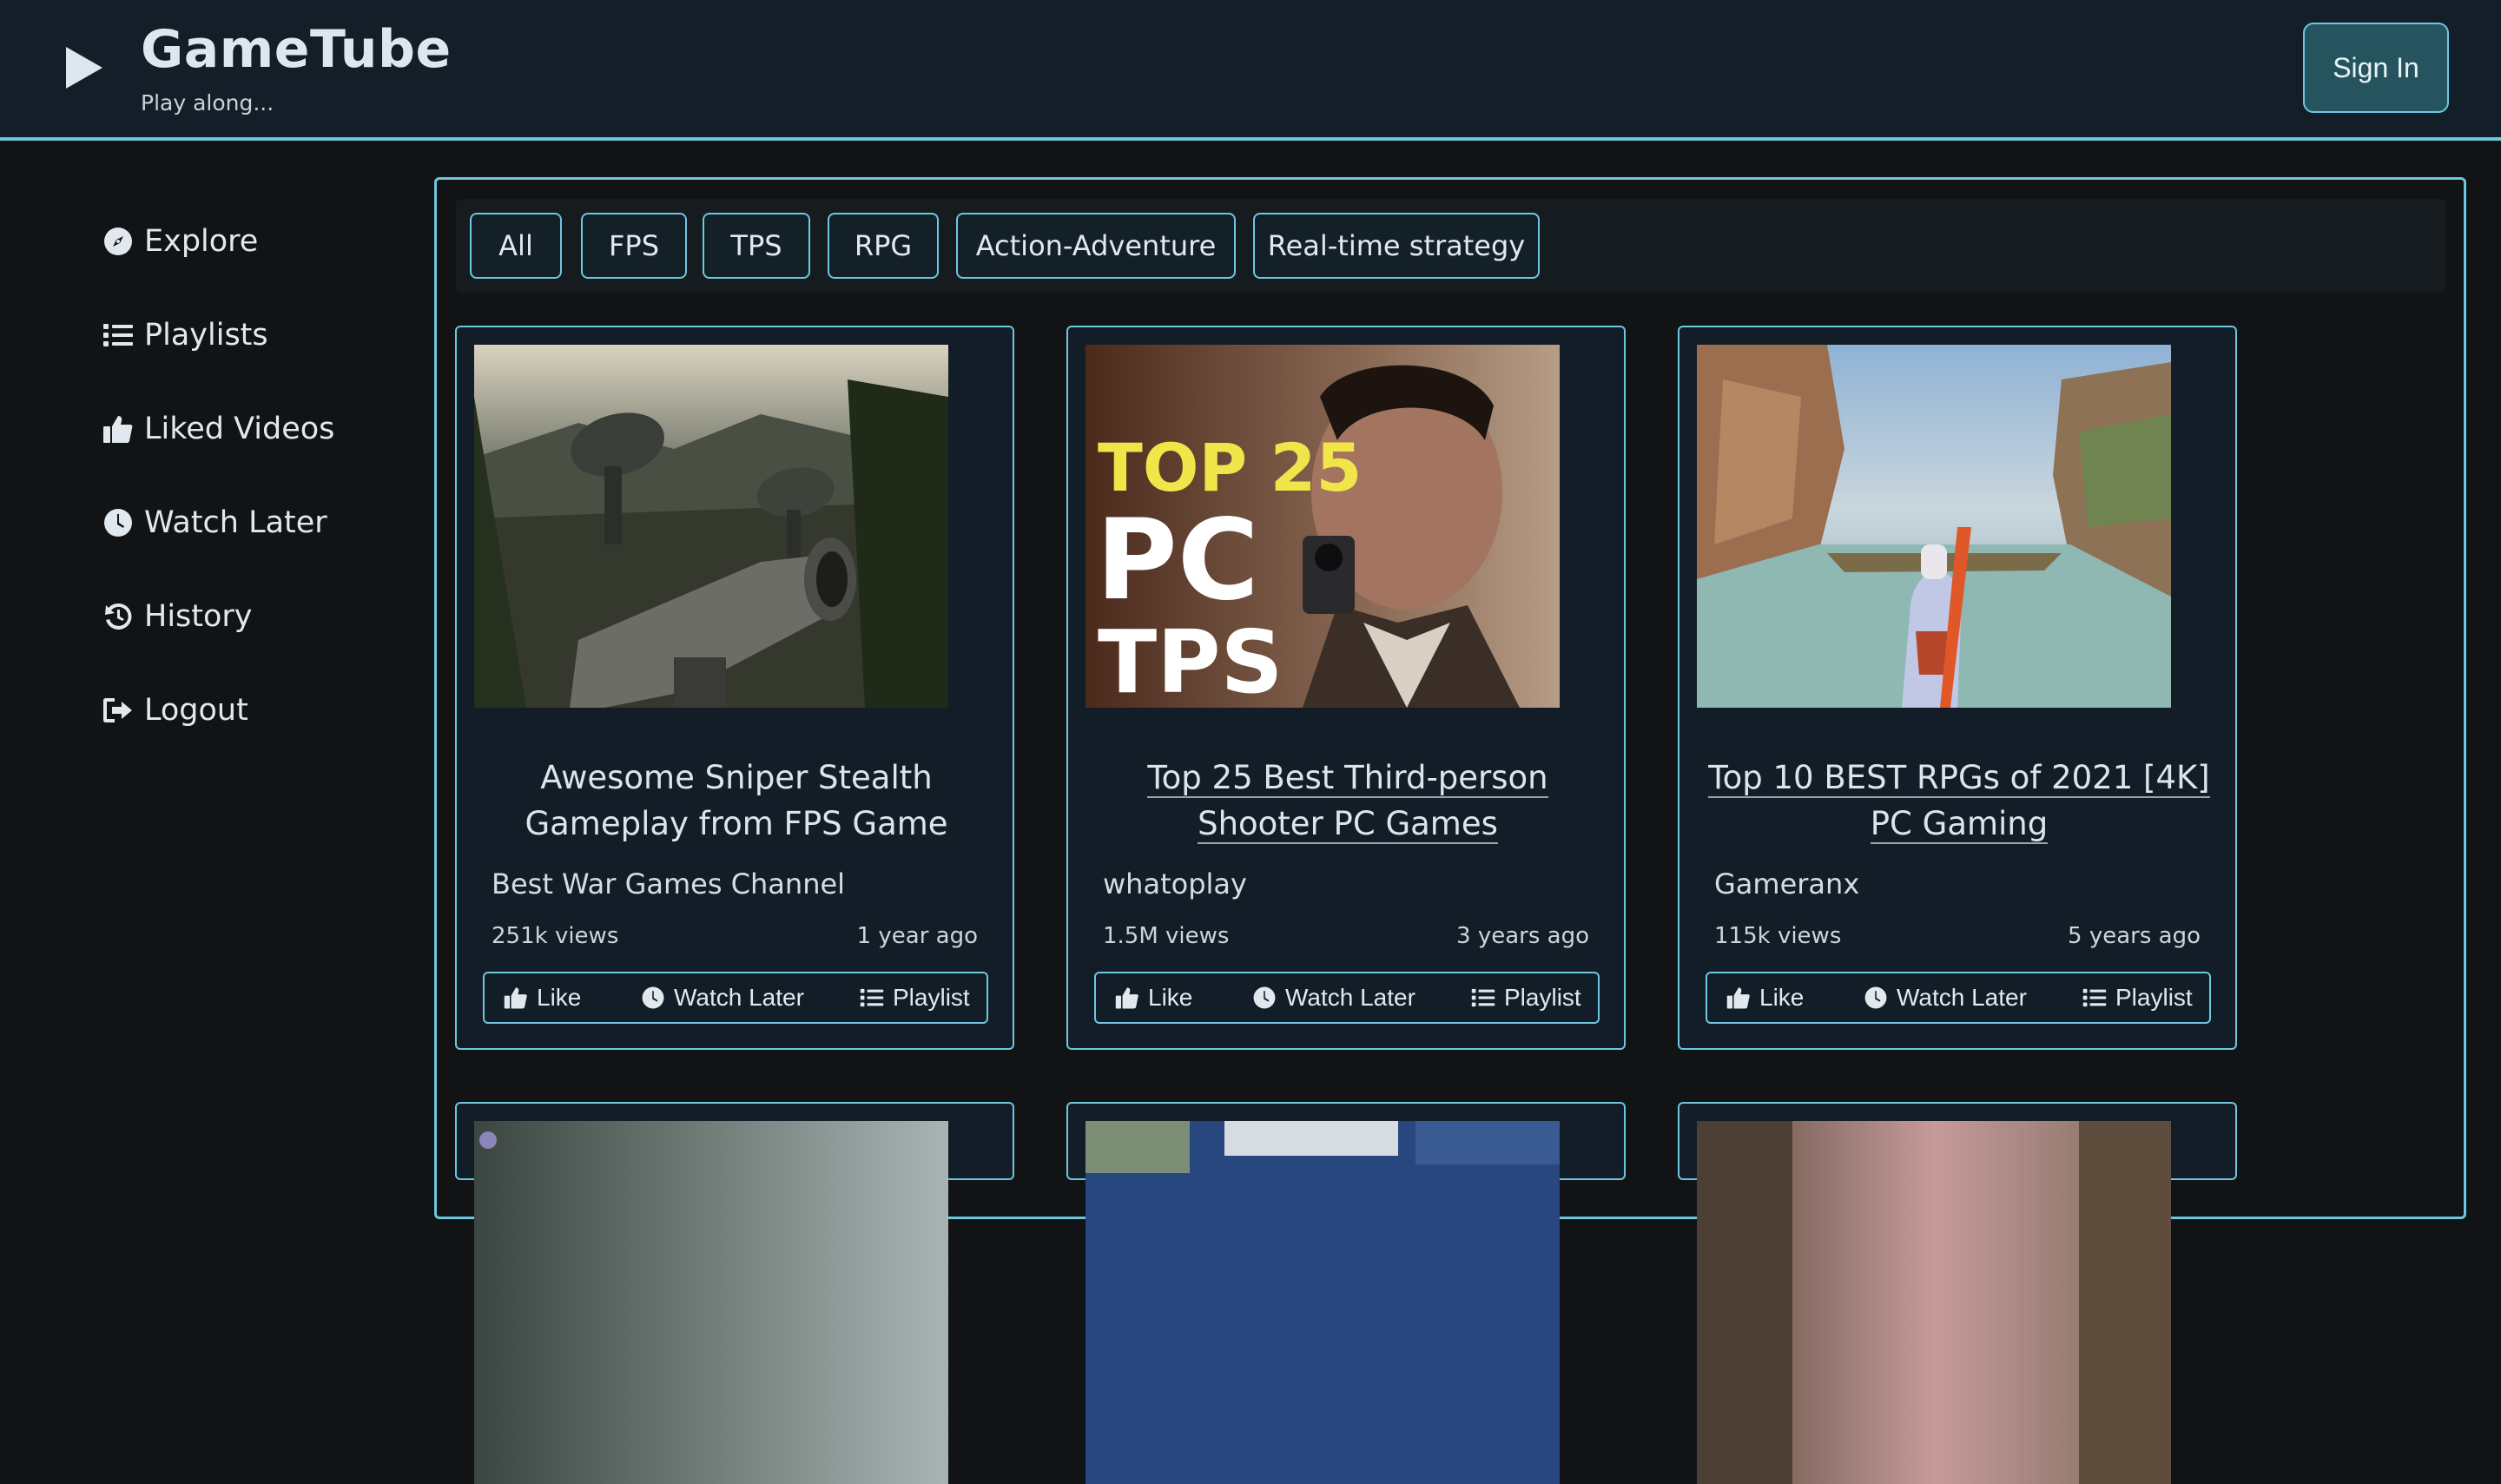 This screenshot has height=1484, width=2501. What do you see at coordinates (1177, 560) in the screenshot?
I see `thumb-text-pc: PC` at bounding box center [1177, 560].